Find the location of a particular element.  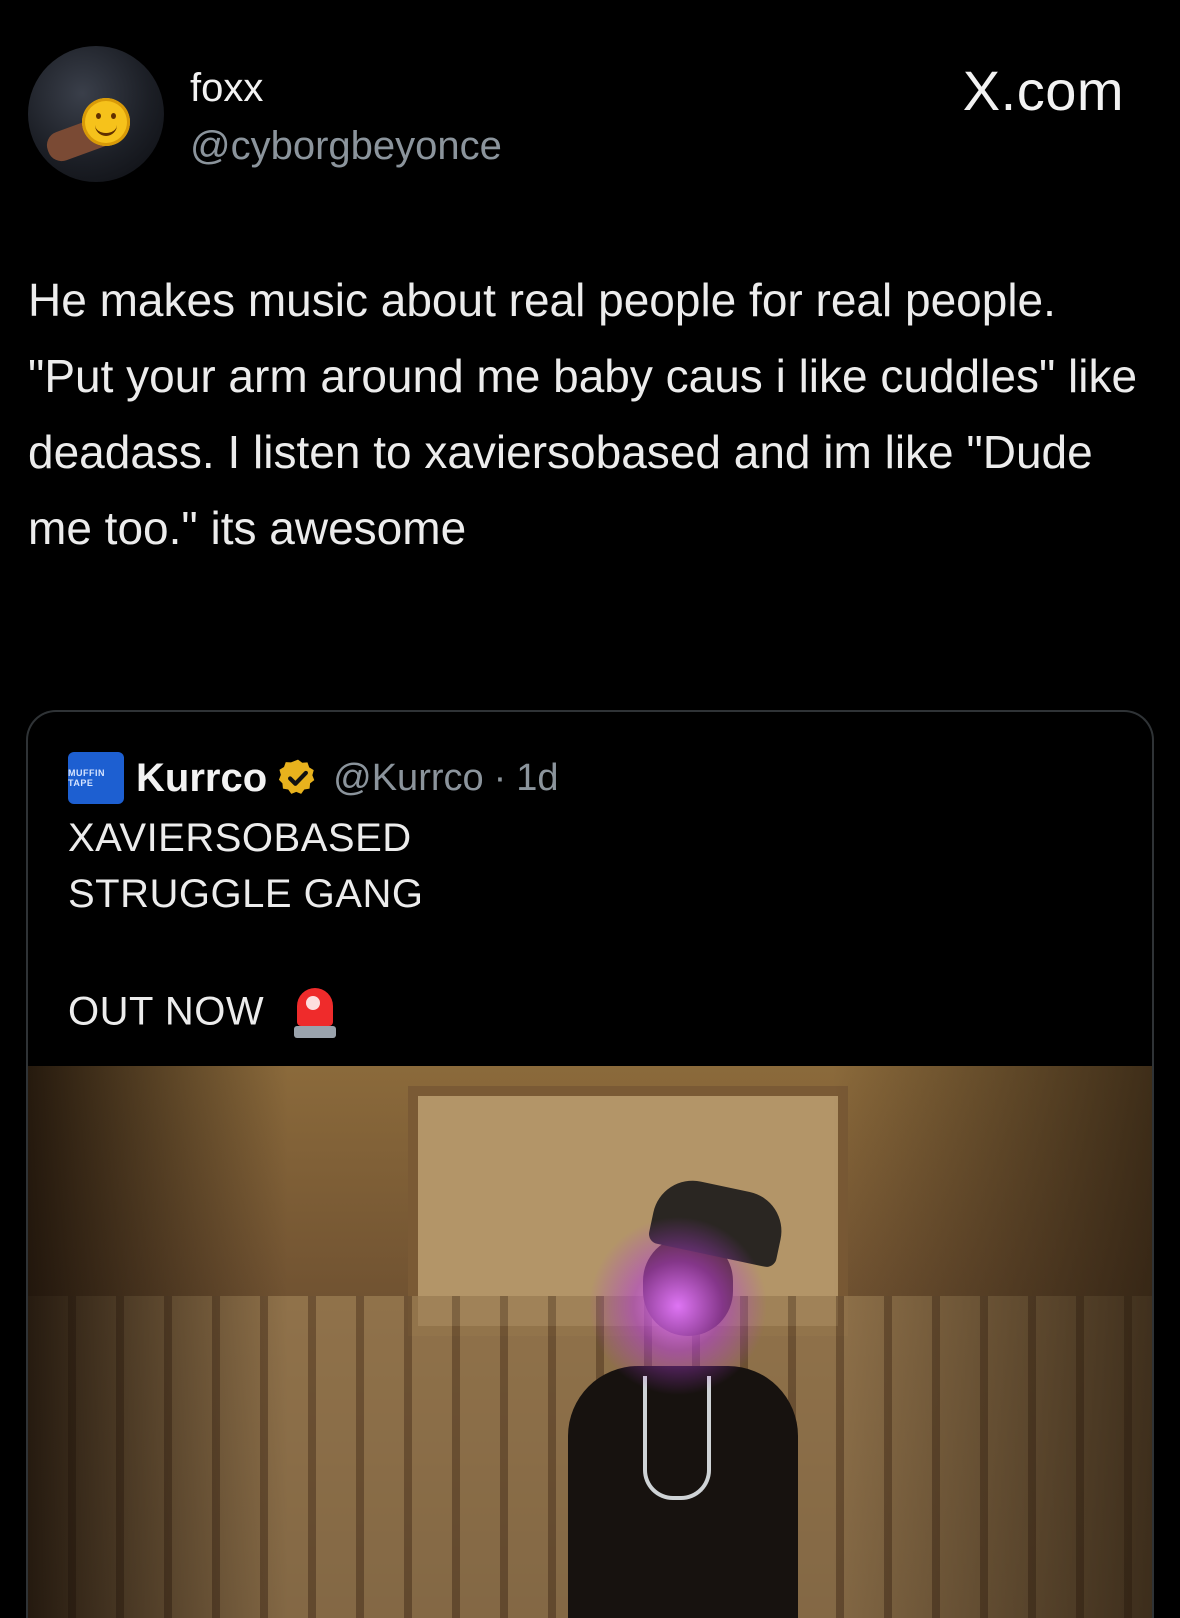

author-handle: @cyborgbeyonce is located at coordinates (346, 146).